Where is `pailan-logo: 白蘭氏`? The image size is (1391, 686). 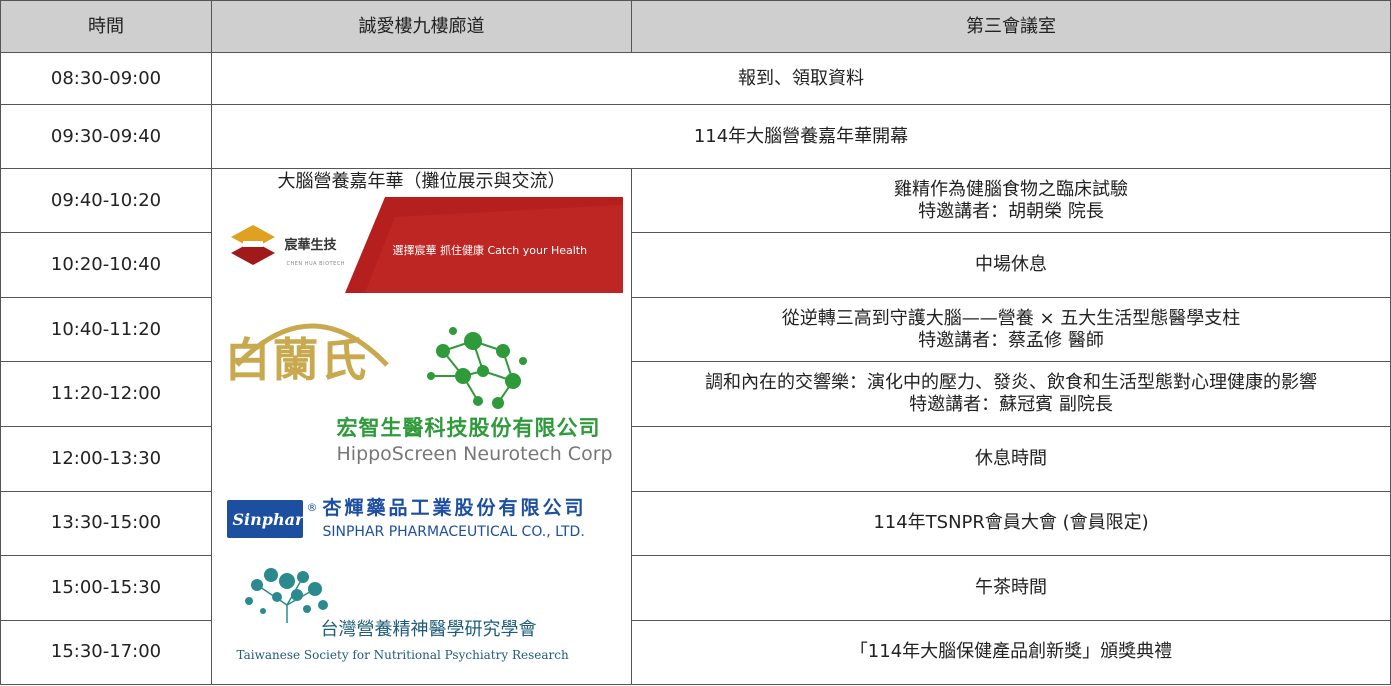 pailan-logo: 白蘭氏 is located at coordinates (296, 360).